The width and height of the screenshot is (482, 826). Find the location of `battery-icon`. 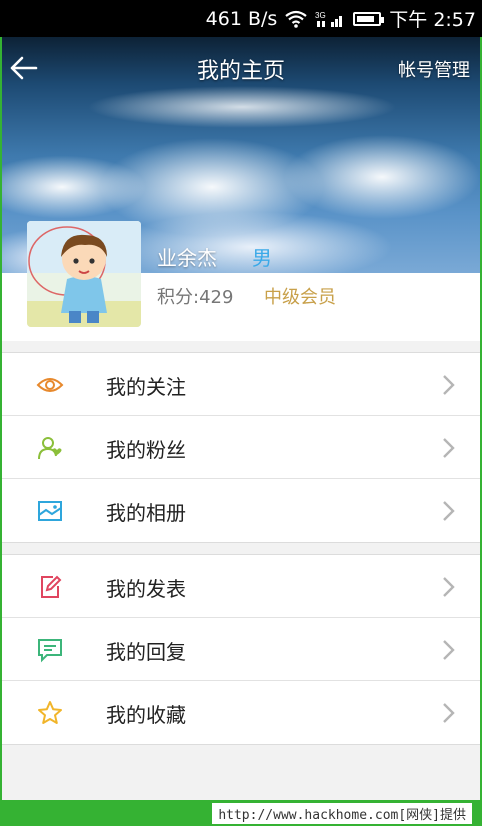

battery-icon is located at coordinates (369, 18).